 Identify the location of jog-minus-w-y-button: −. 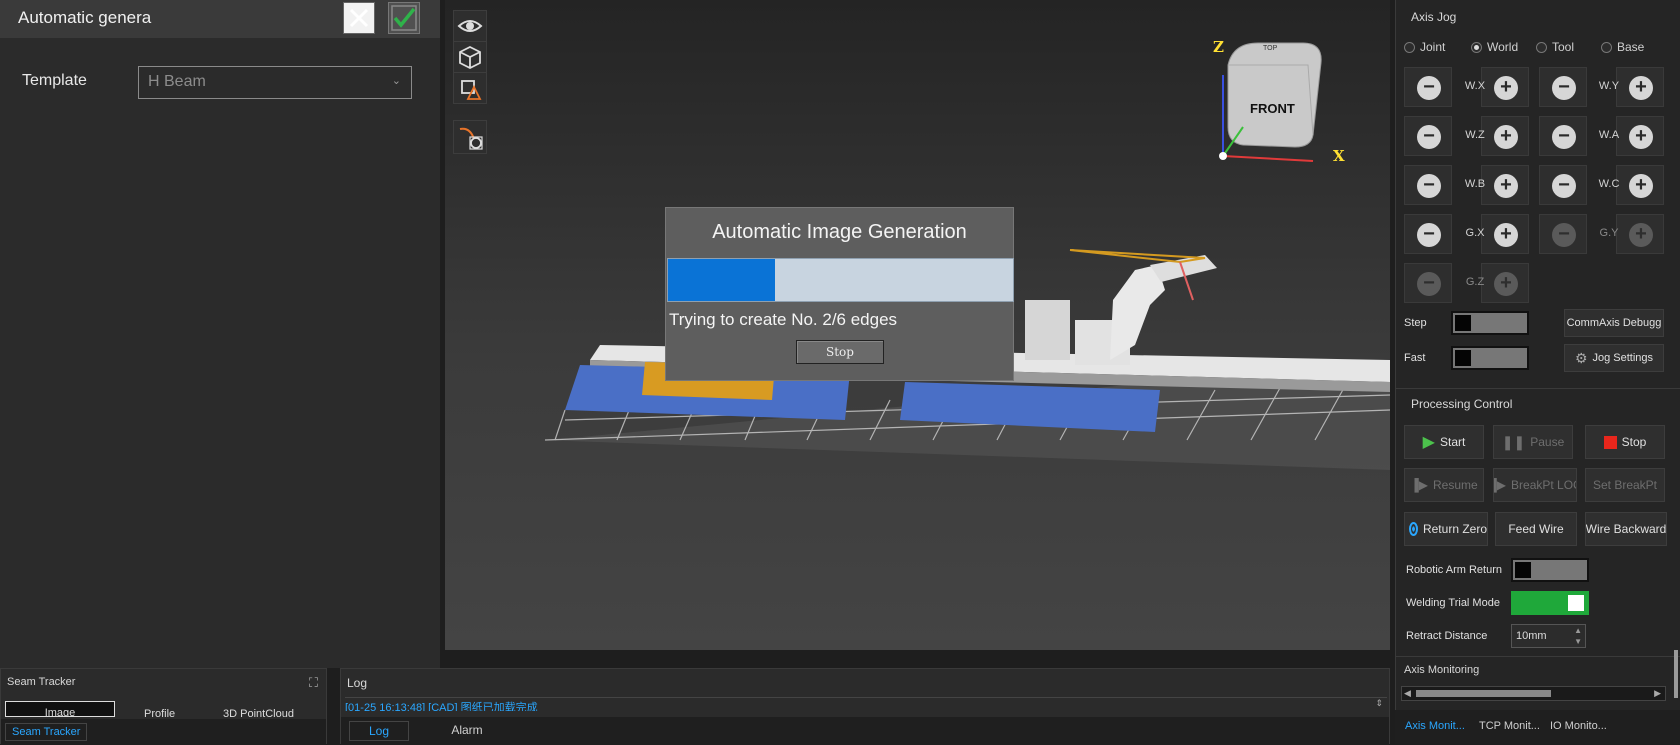
(1563, 87).